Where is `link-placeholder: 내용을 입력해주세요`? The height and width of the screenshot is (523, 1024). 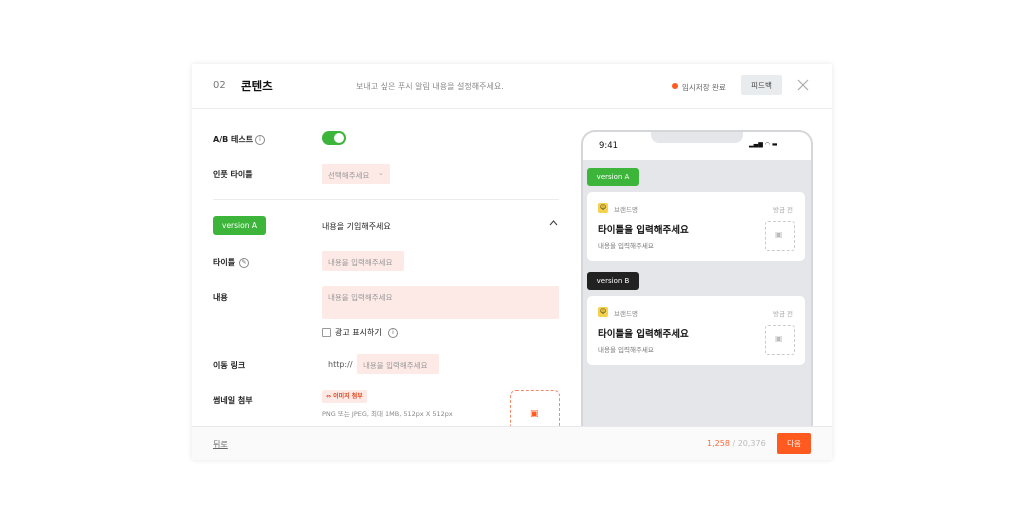
link-placeholder: 내용을 입력해주세요 is located at coordinates (395, 365).